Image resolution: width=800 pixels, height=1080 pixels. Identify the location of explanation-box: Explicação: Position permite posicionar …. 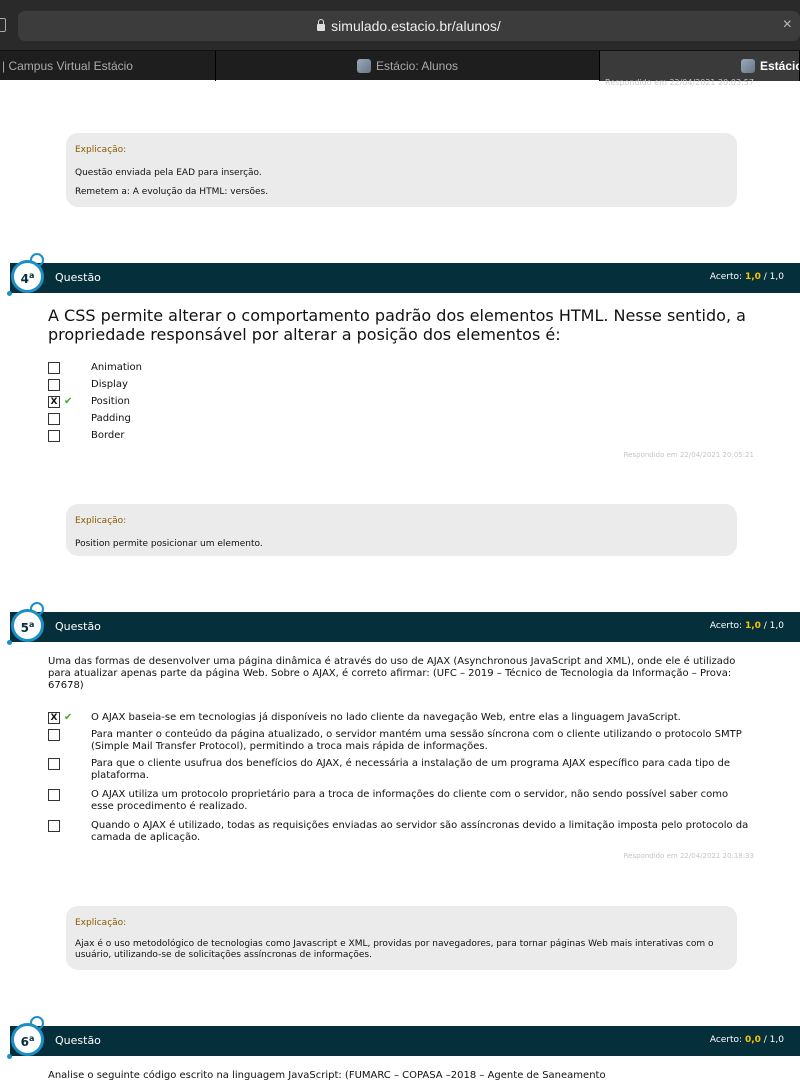
(401, 530).